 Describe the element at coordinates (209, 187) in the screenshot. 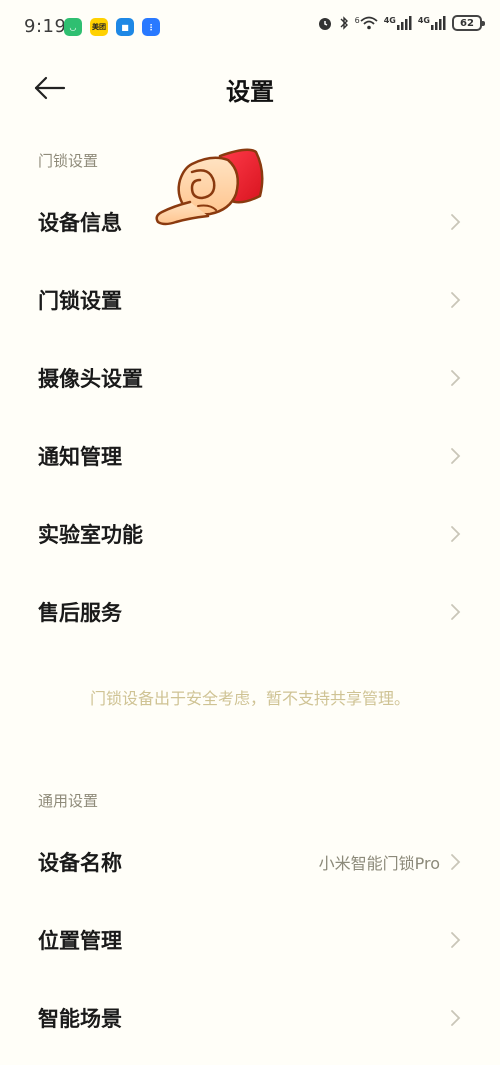

I see `pointing-hand-icon` at that location.